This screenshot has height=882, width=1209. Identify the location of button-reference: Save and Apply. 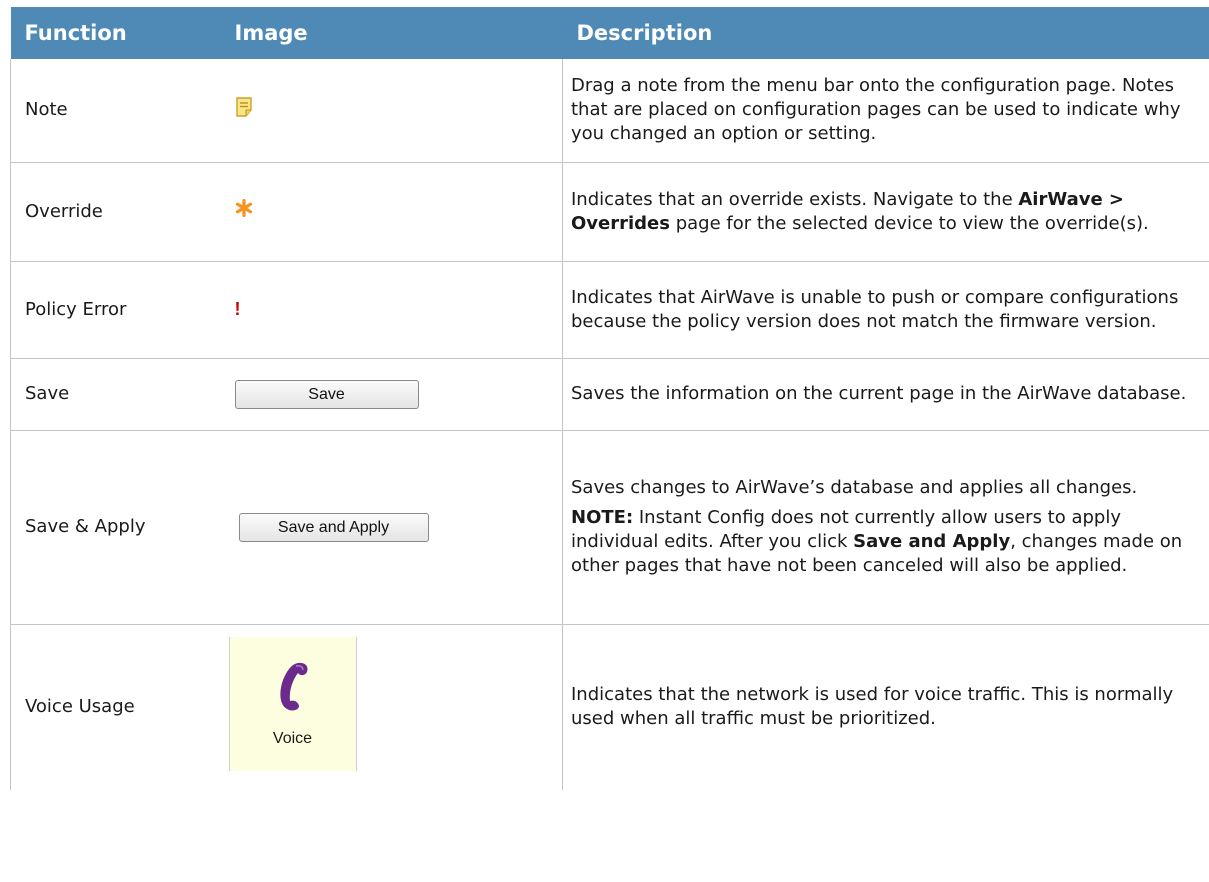
(932, 541).